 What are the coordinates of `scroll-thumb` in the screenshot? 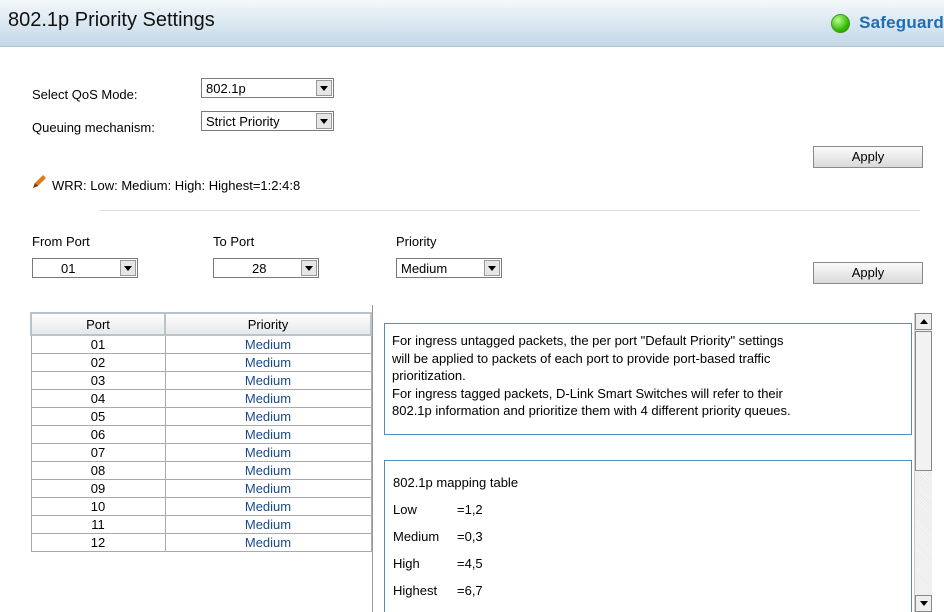 It's located at (923, 401).